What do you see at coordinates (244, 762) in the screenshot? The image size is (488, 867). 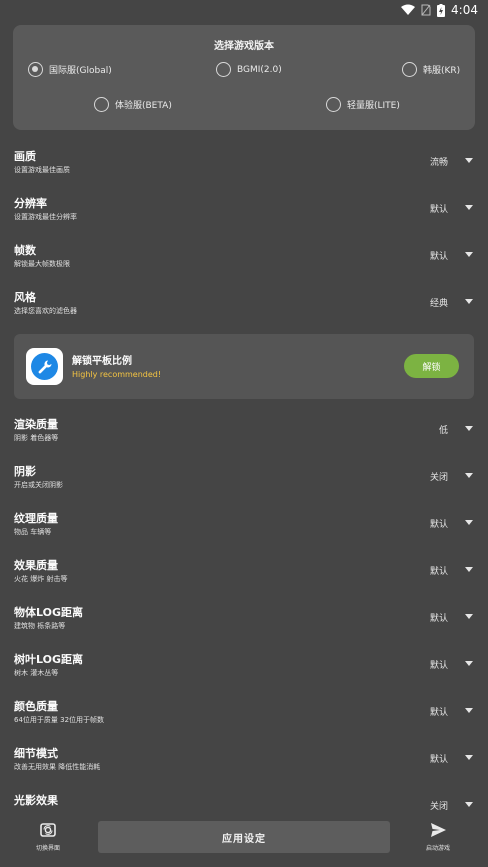 I see `setting-detail-mode: 细节模式 改善无用效果 降低性能消耗 默认` at bounding box center [244, 762].